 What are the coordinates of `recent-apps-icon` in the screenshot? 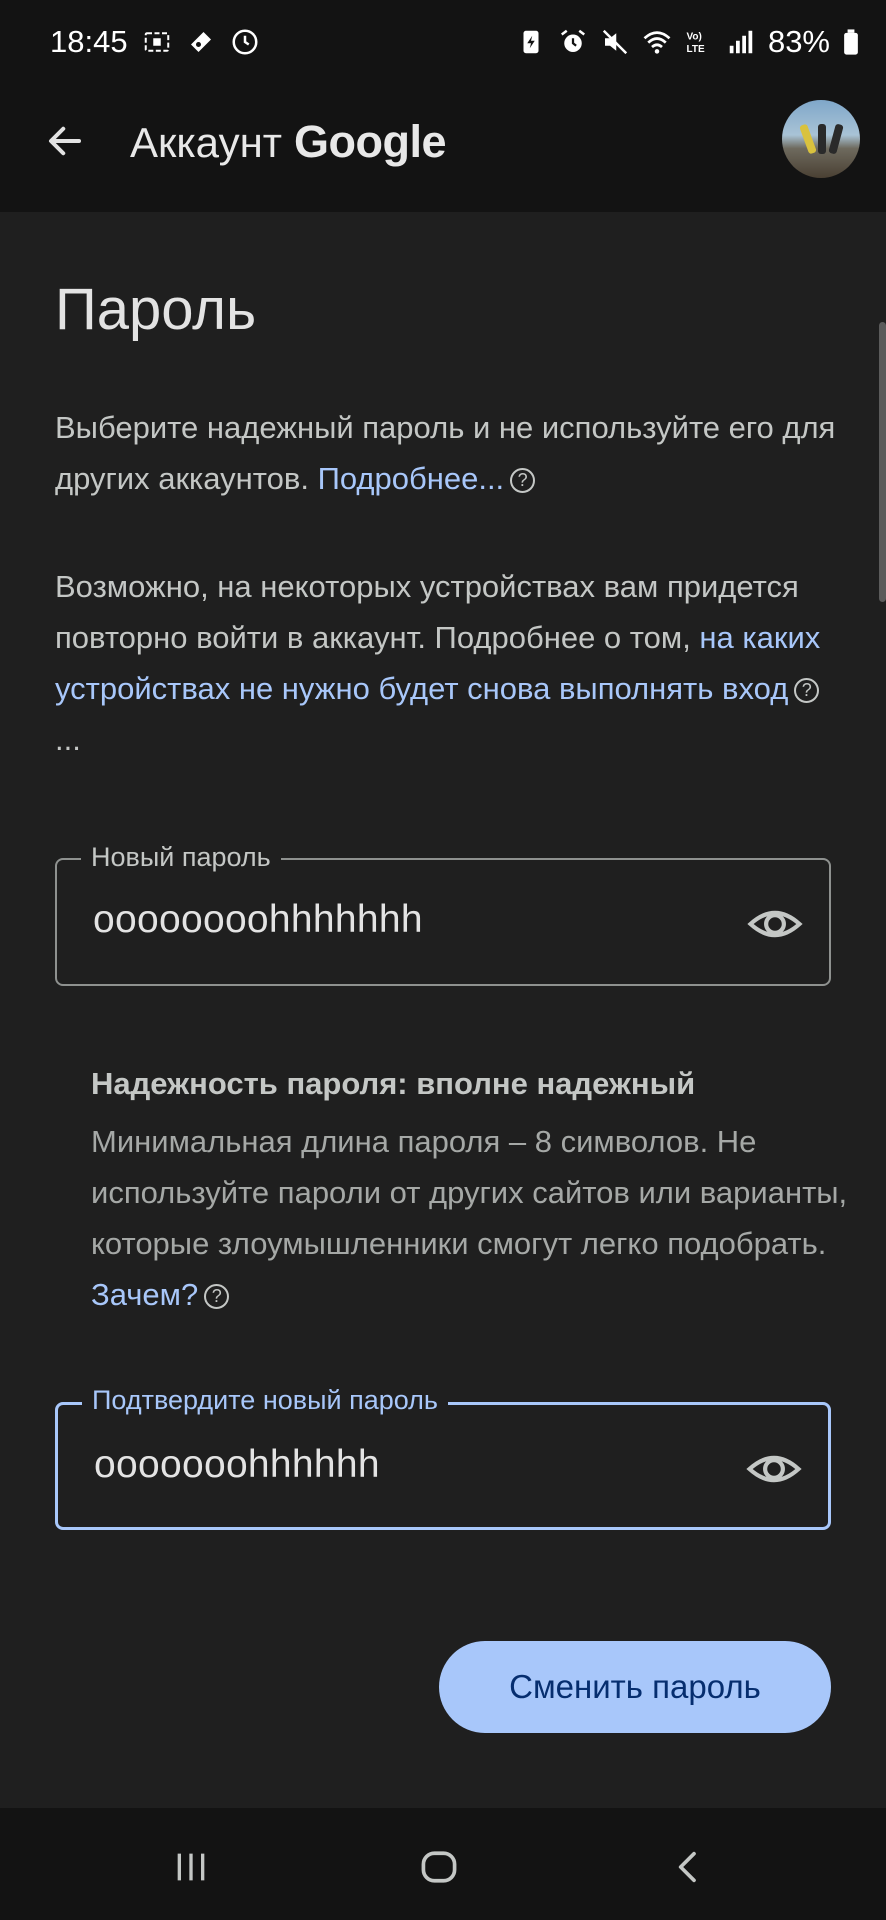 It's located at (191, 1867).